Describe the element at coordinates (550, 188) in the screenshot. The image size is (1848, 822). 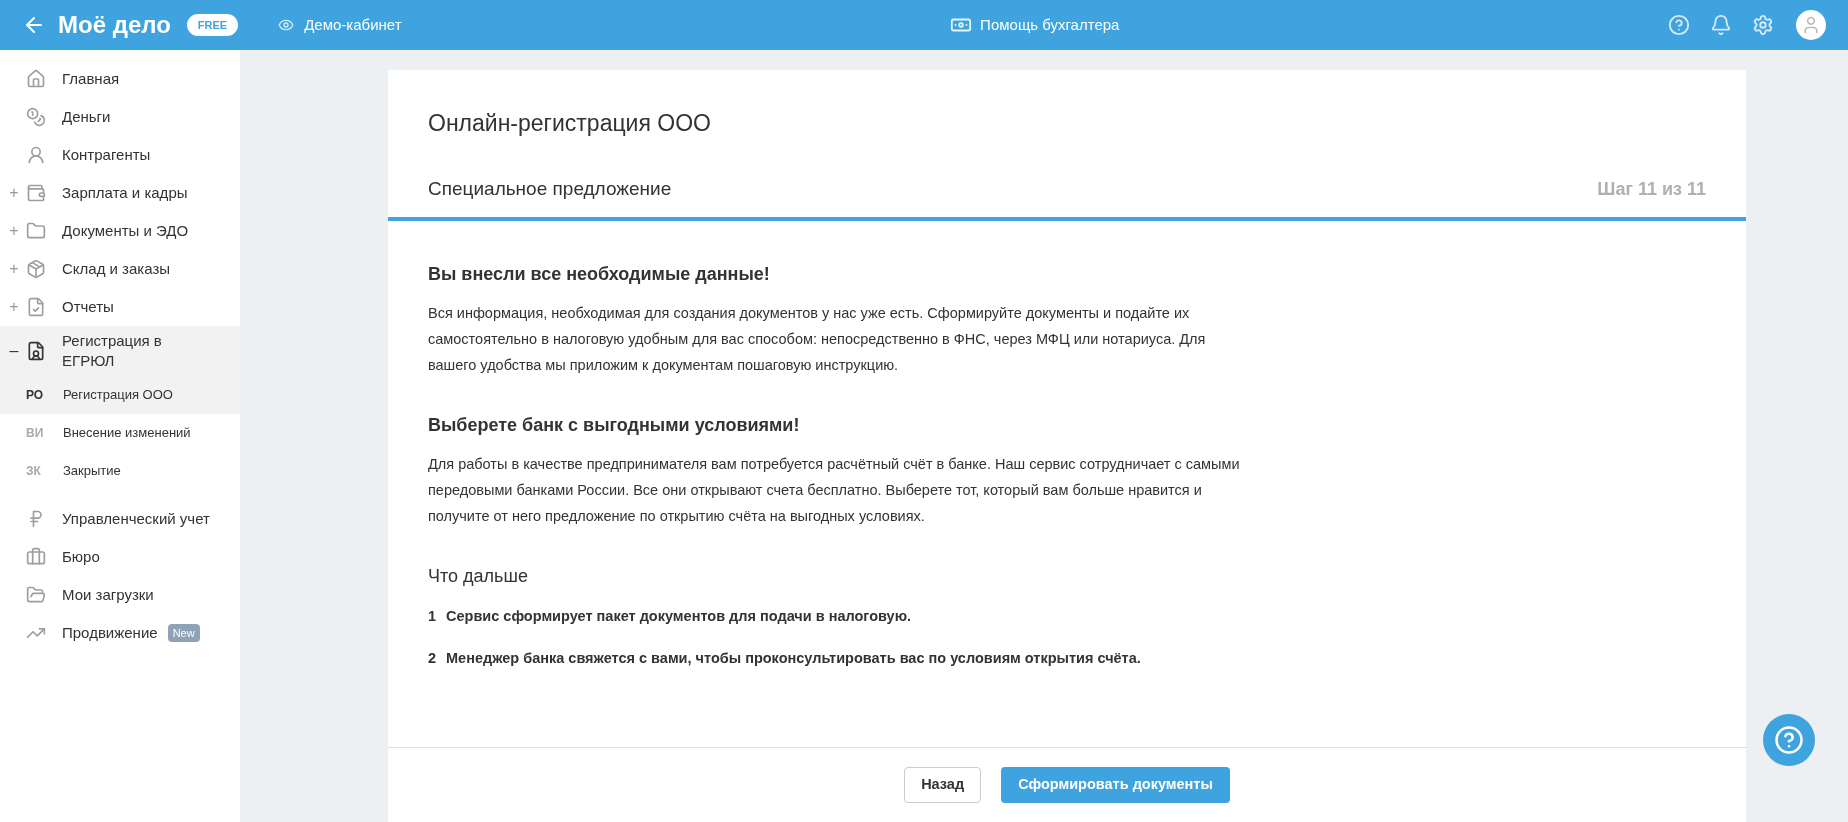
I see `step-title: Специальное предложение` at that location.